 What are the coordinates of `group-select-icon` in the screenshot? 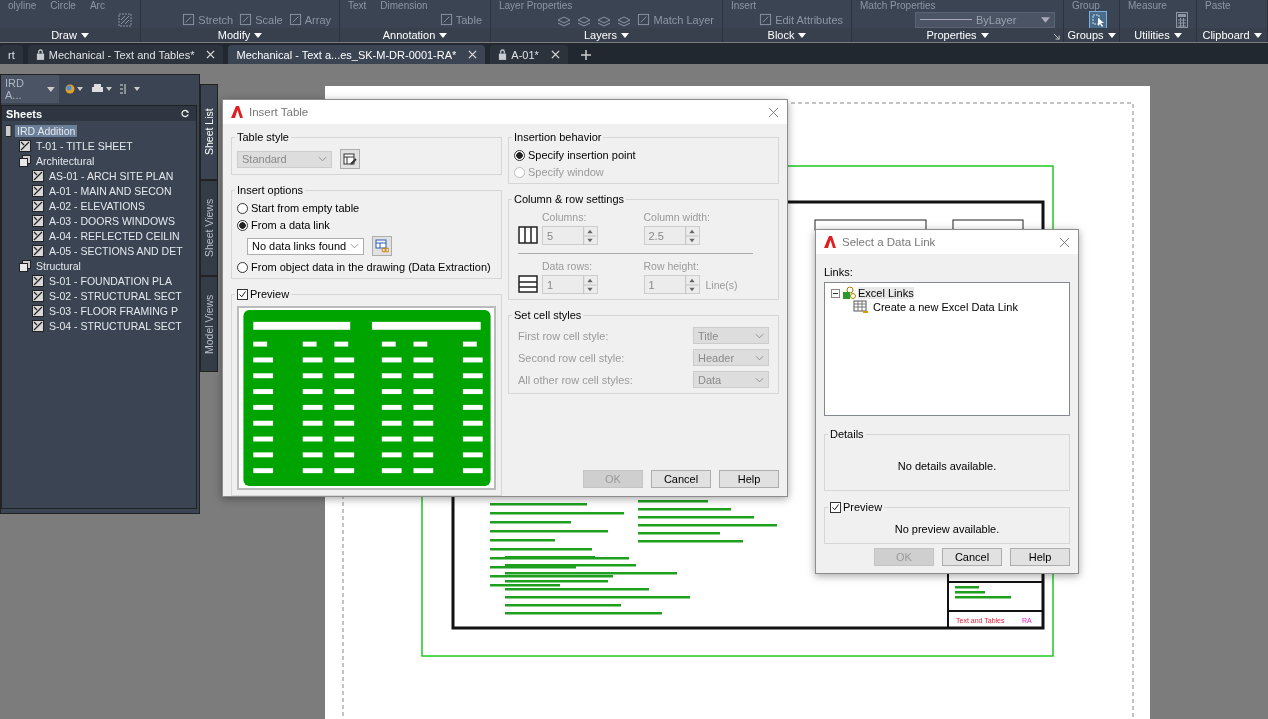 It's located at (1098, 19).